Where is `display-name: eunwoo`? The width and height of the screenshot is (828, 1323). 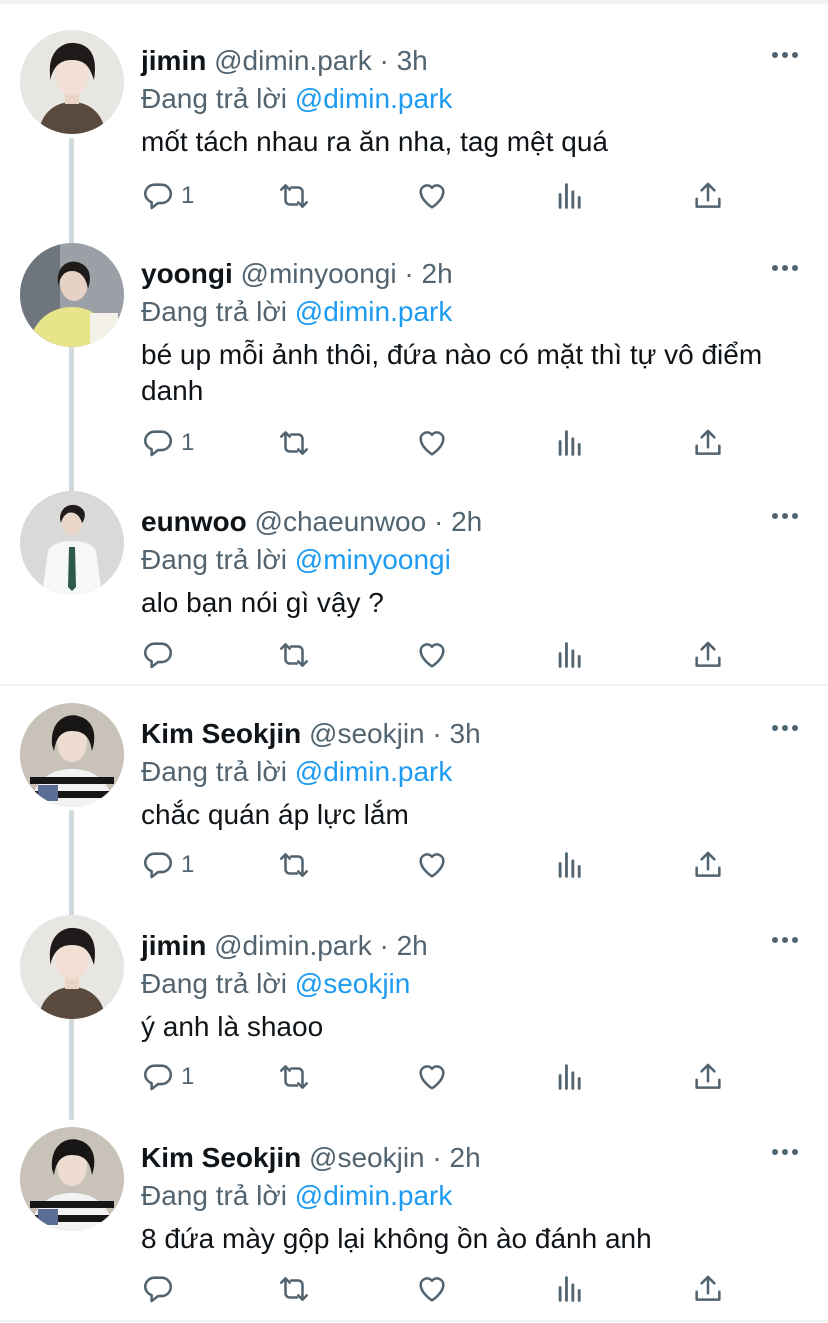
display-name: eunwoo is located at coordinates (194, 521).